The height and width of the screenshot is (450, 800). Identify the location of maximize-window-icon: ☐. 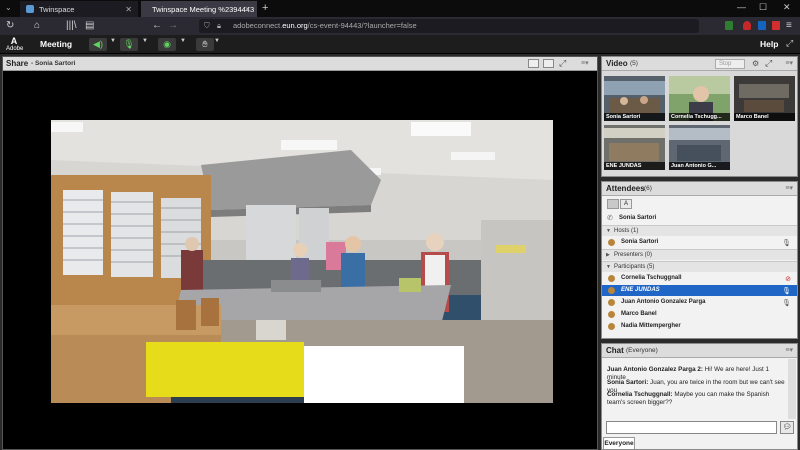
(763, 7).